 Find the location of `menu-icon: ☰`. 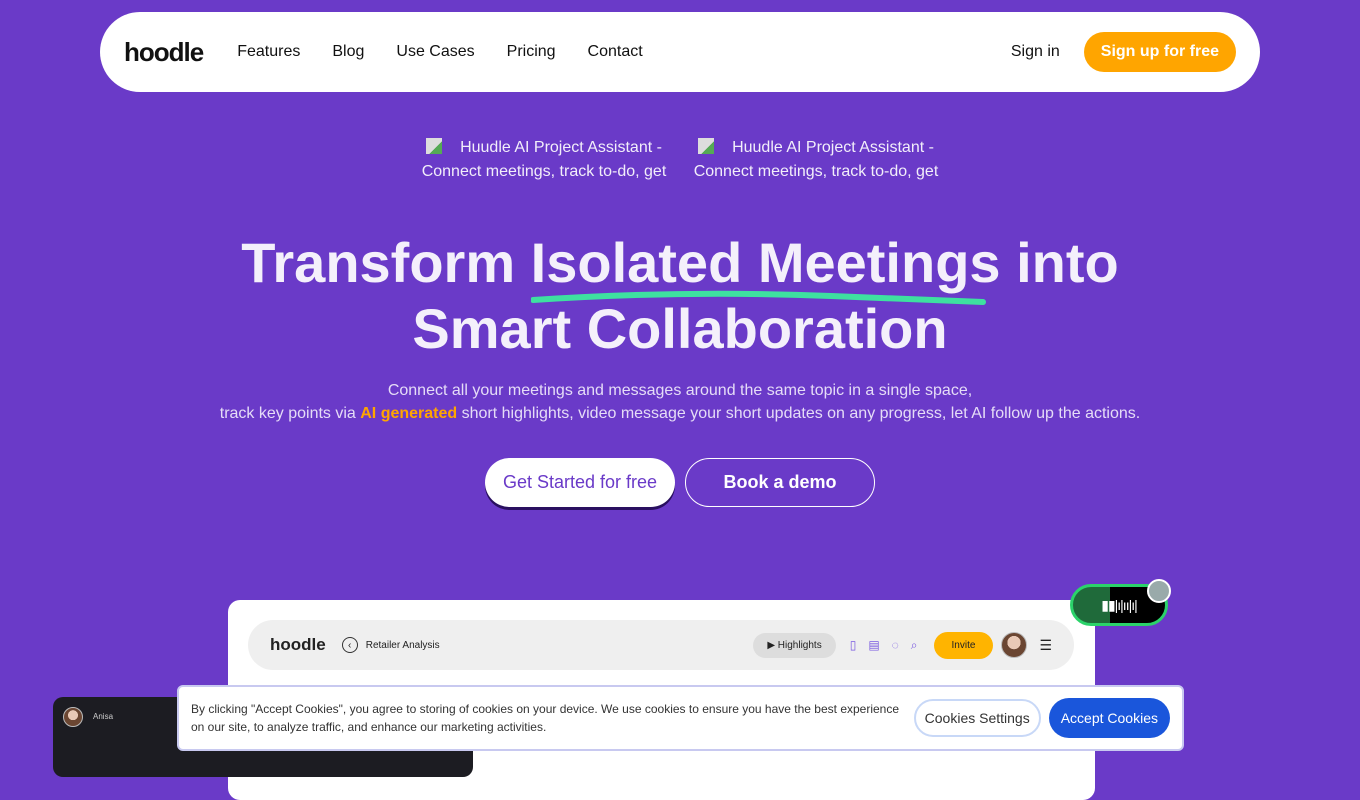

menu-icon: ☰ is located at coordinates (1045, 644).